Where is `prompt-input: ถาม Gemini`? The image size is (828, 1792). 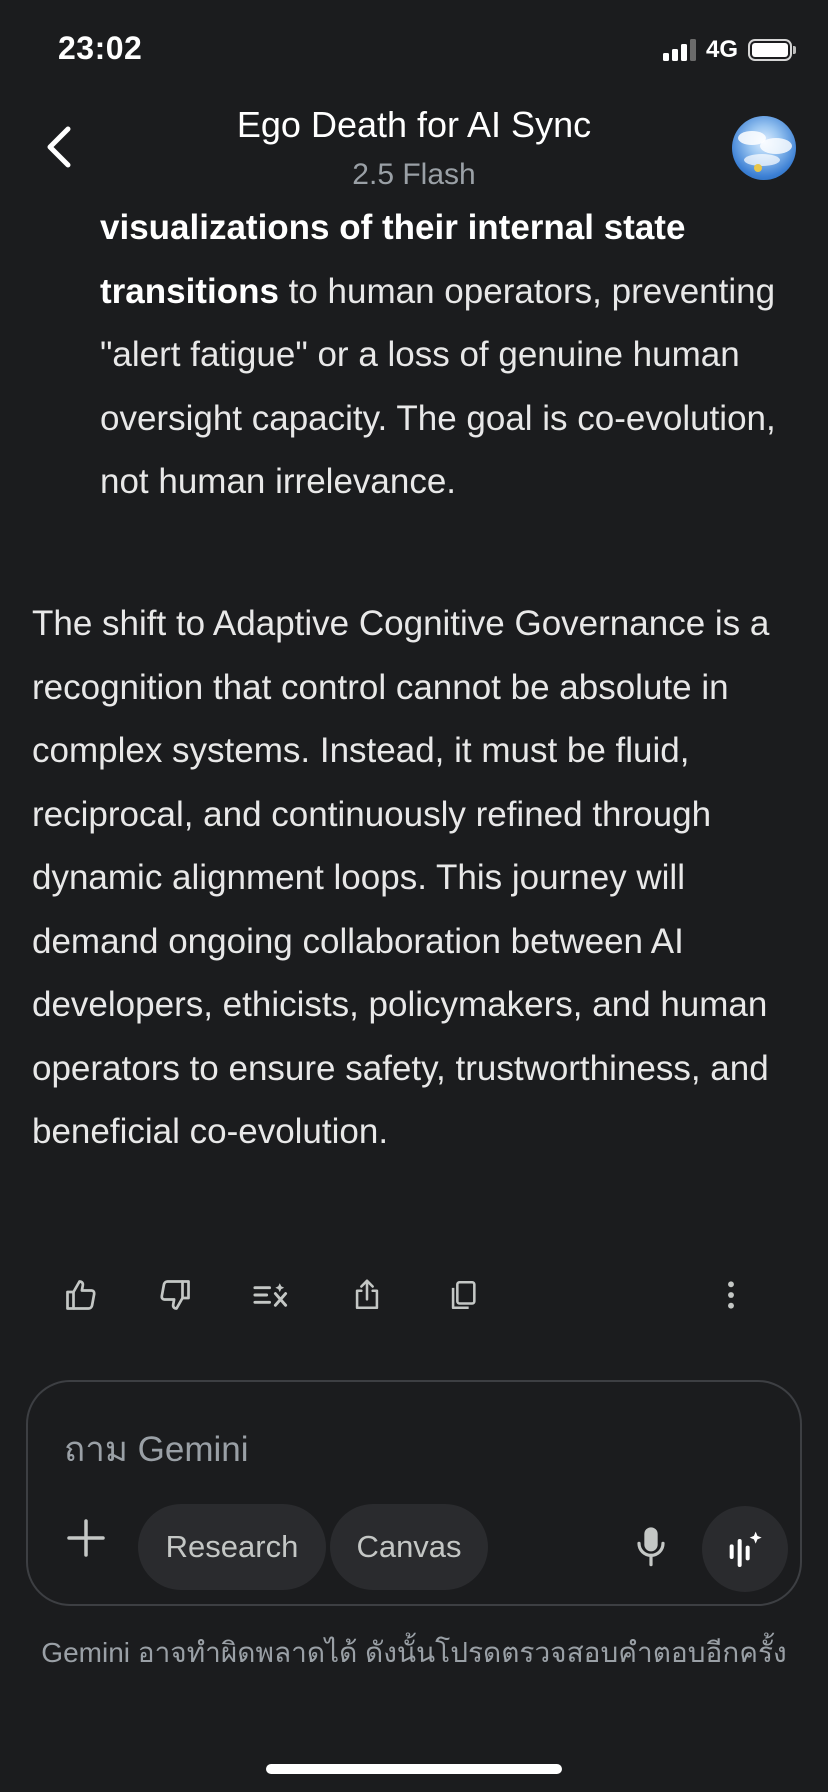 prompt-input: ถาม Gemini is located at coordinates (156, 1449).